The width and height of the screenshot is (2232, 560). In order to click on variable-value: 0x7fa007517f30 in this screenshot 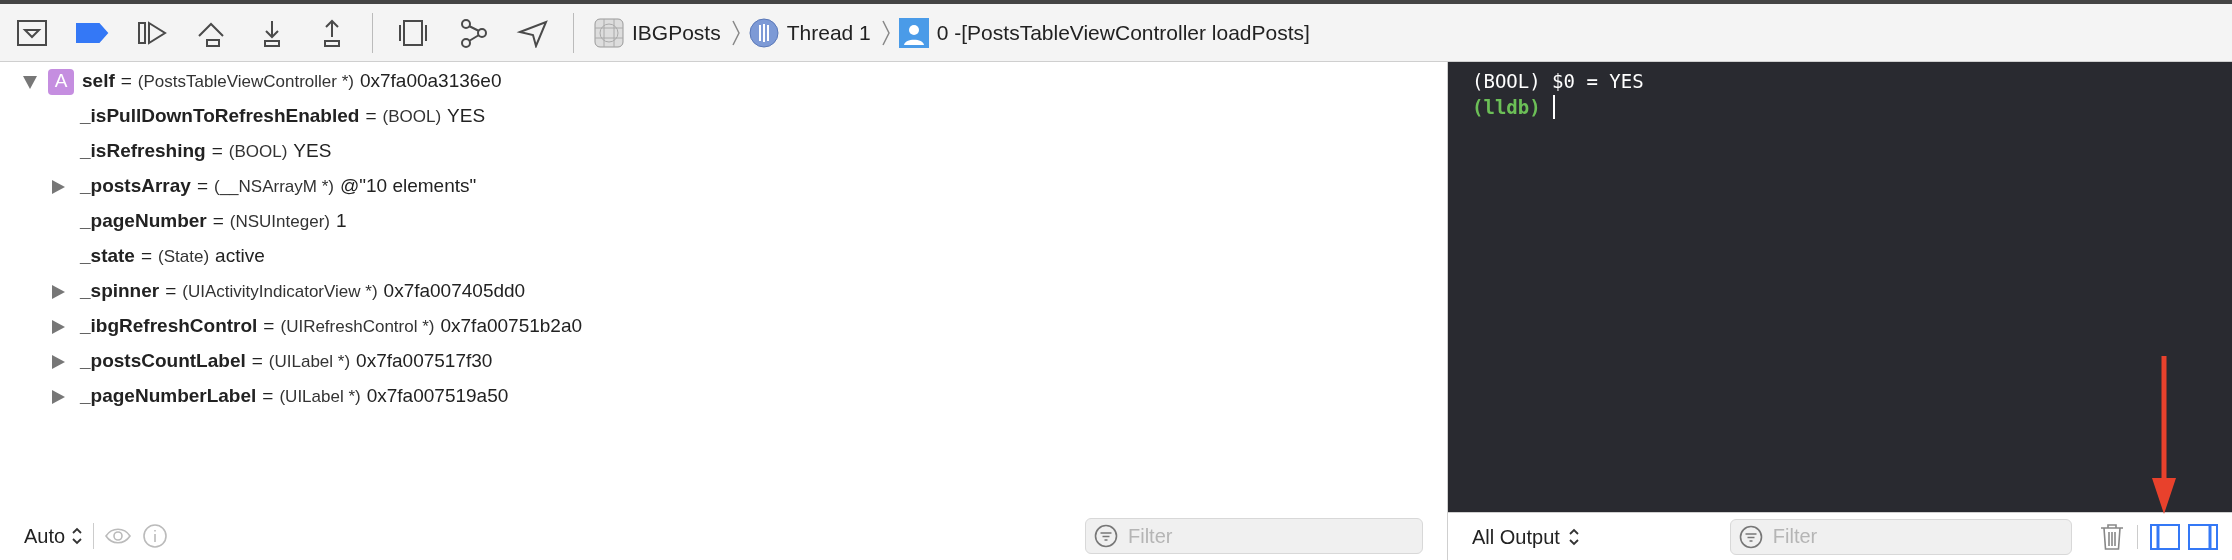, I will do `click(424, 361)`.